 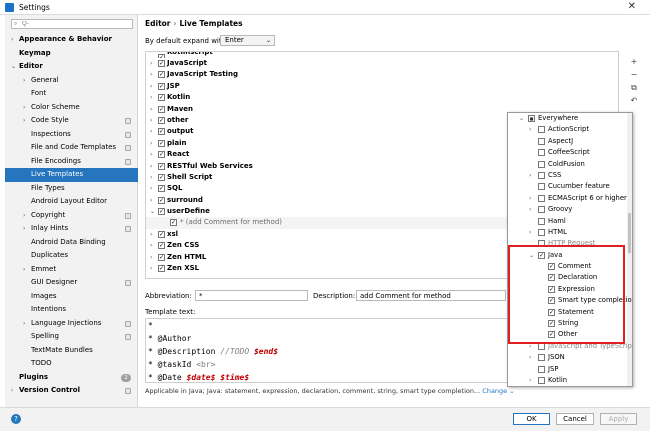 I want to click on template-group: › ✓ Kotlin, so click(x=382, y=97).